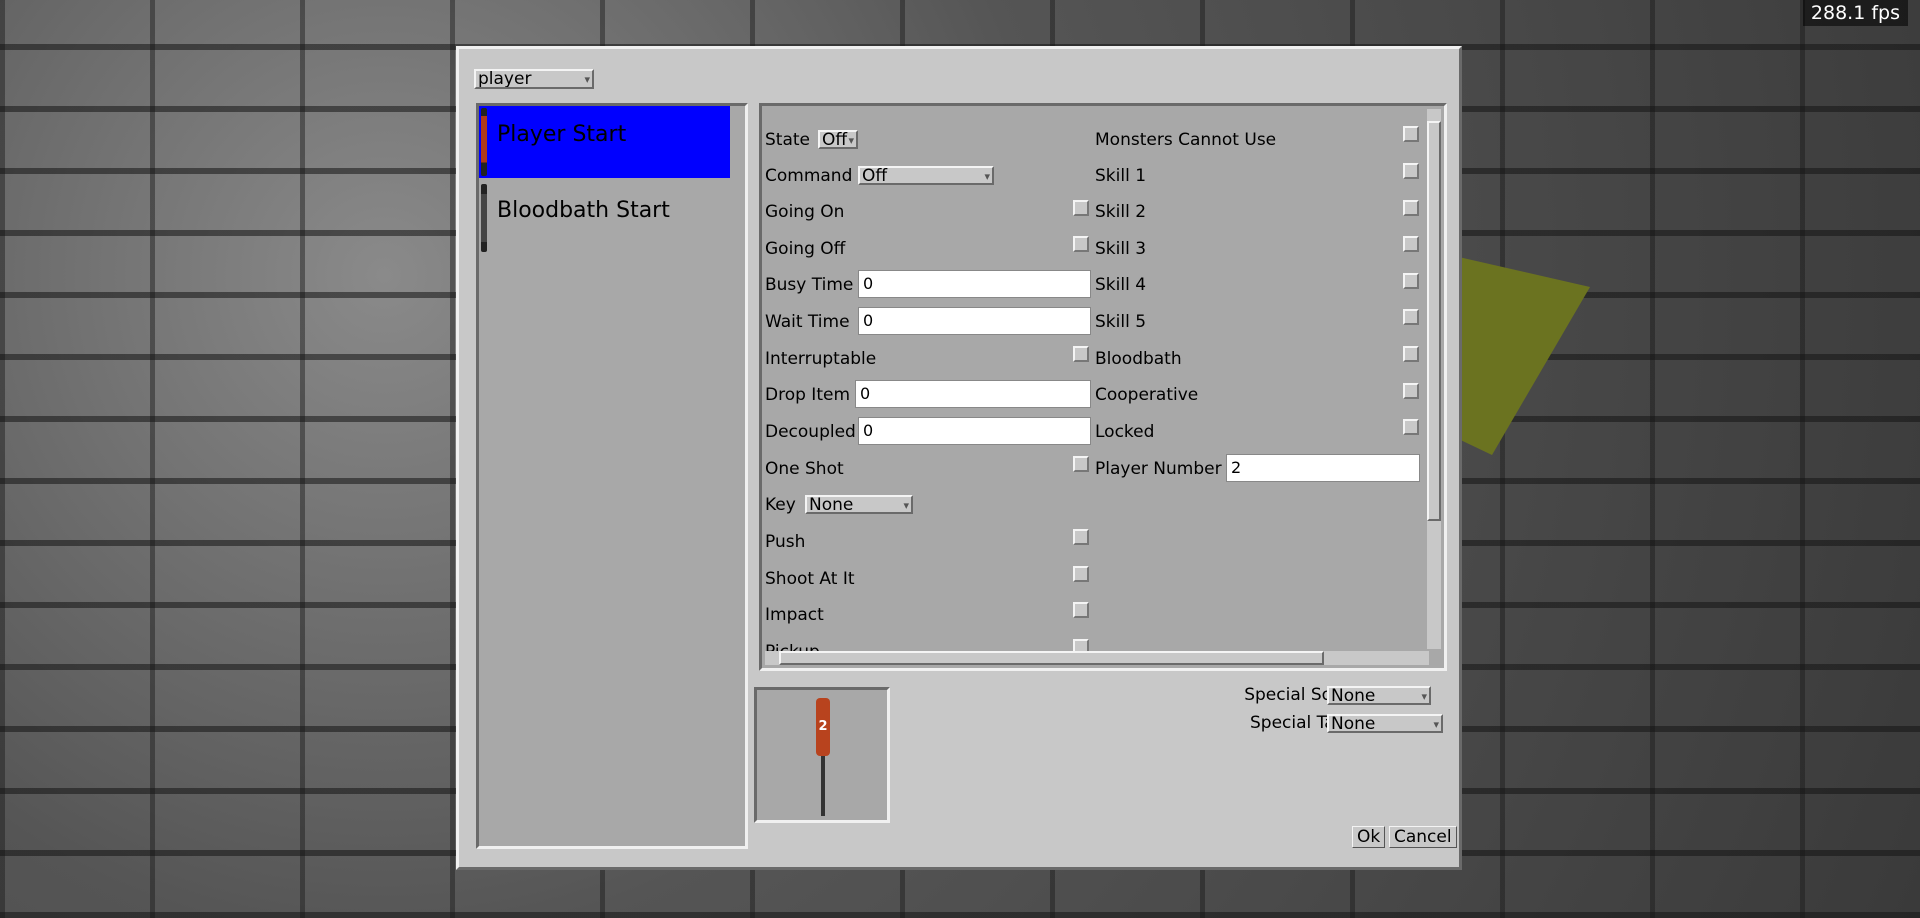 The width and height of the screenshot is (1920, 918). Describe the element at coordinates (794, 615) in the screenshot. I see `impact-label: Impact` at that location.